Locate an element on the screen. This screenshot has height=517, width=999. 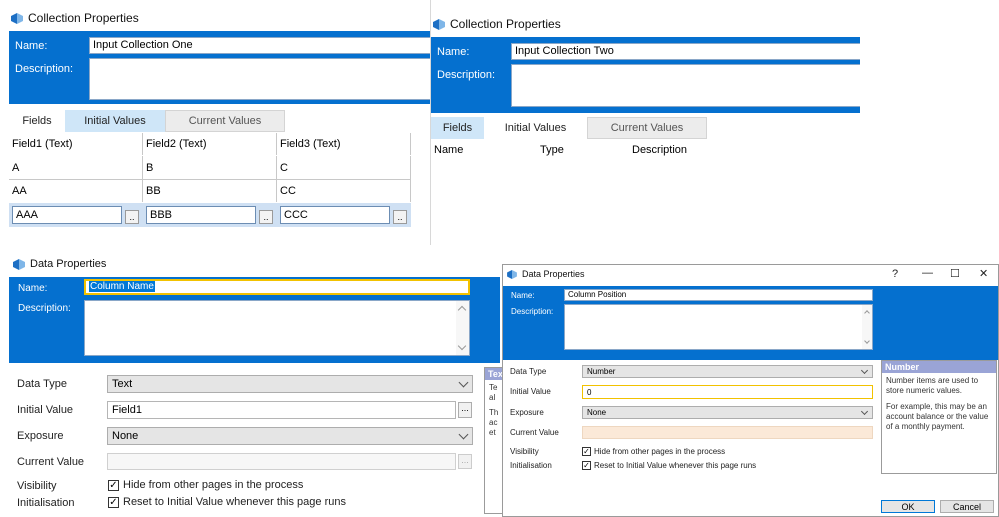
name-input: Column Position is located at coordinates (718, 295).